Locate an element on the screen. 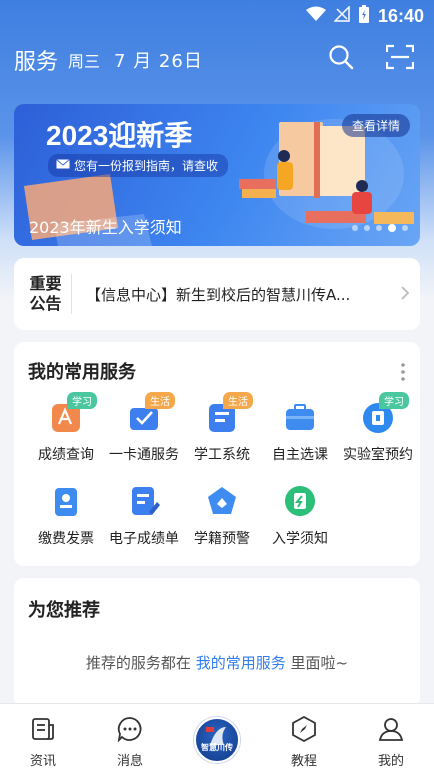  bottom-tab-bar: 资讯 消息 智慧川传 教程 我的 is located at coordinates (217, 738).